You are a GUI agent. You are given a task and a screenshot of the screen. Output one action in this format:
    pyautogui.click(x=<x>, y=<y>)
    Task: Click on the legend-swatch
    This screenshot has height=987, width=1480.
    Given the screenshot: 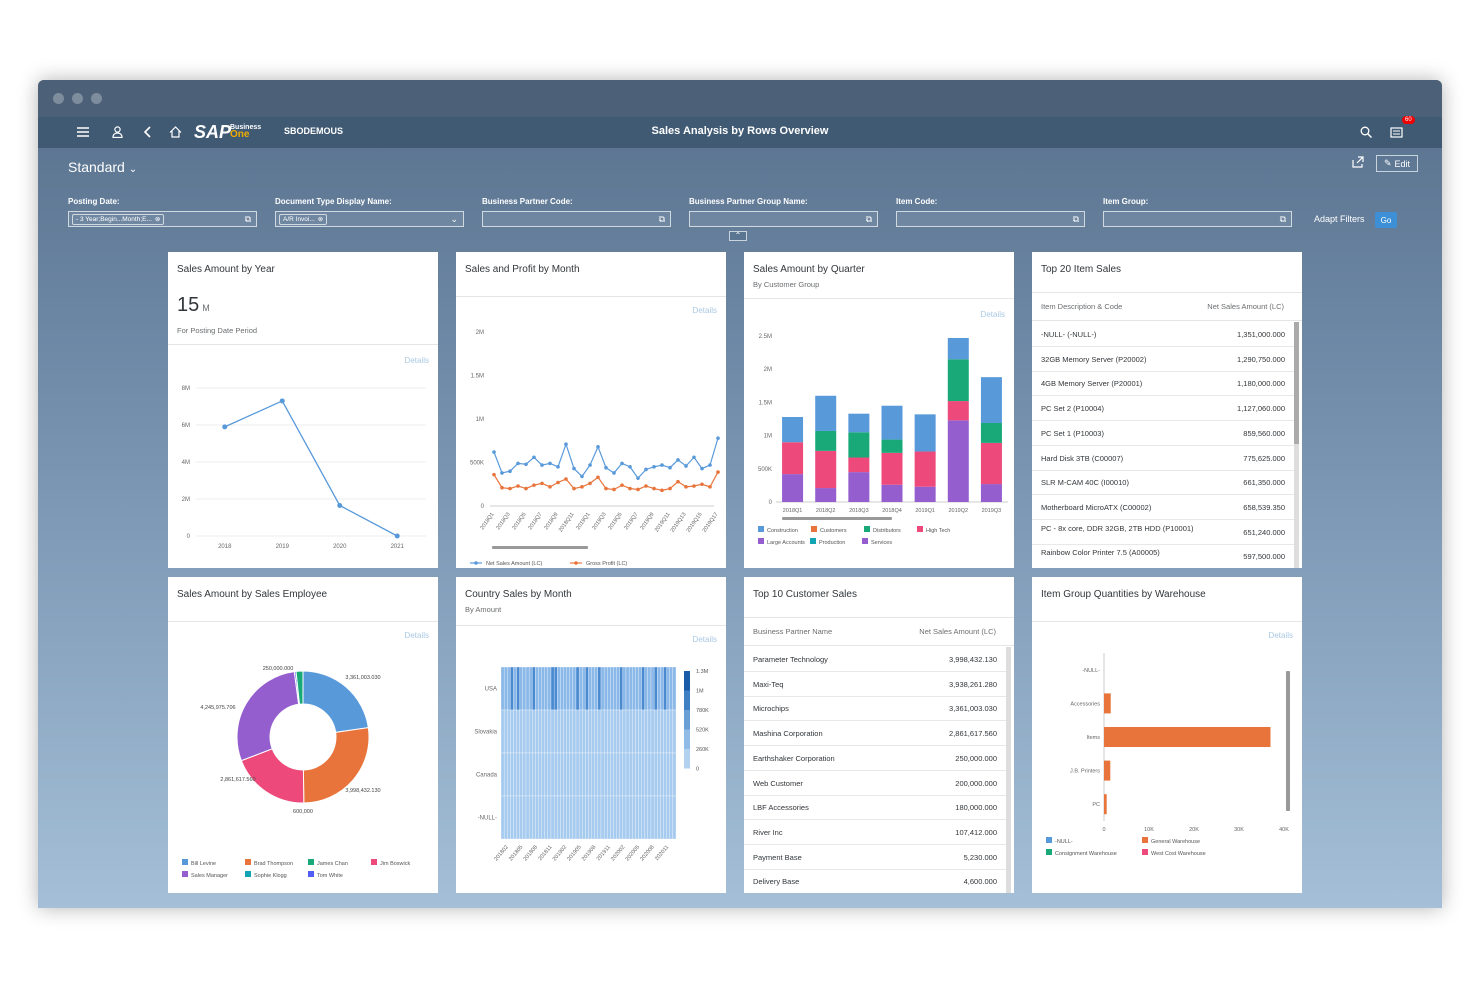 What is the action you would take?
    pyautogui.click(x=813, y=541)
    